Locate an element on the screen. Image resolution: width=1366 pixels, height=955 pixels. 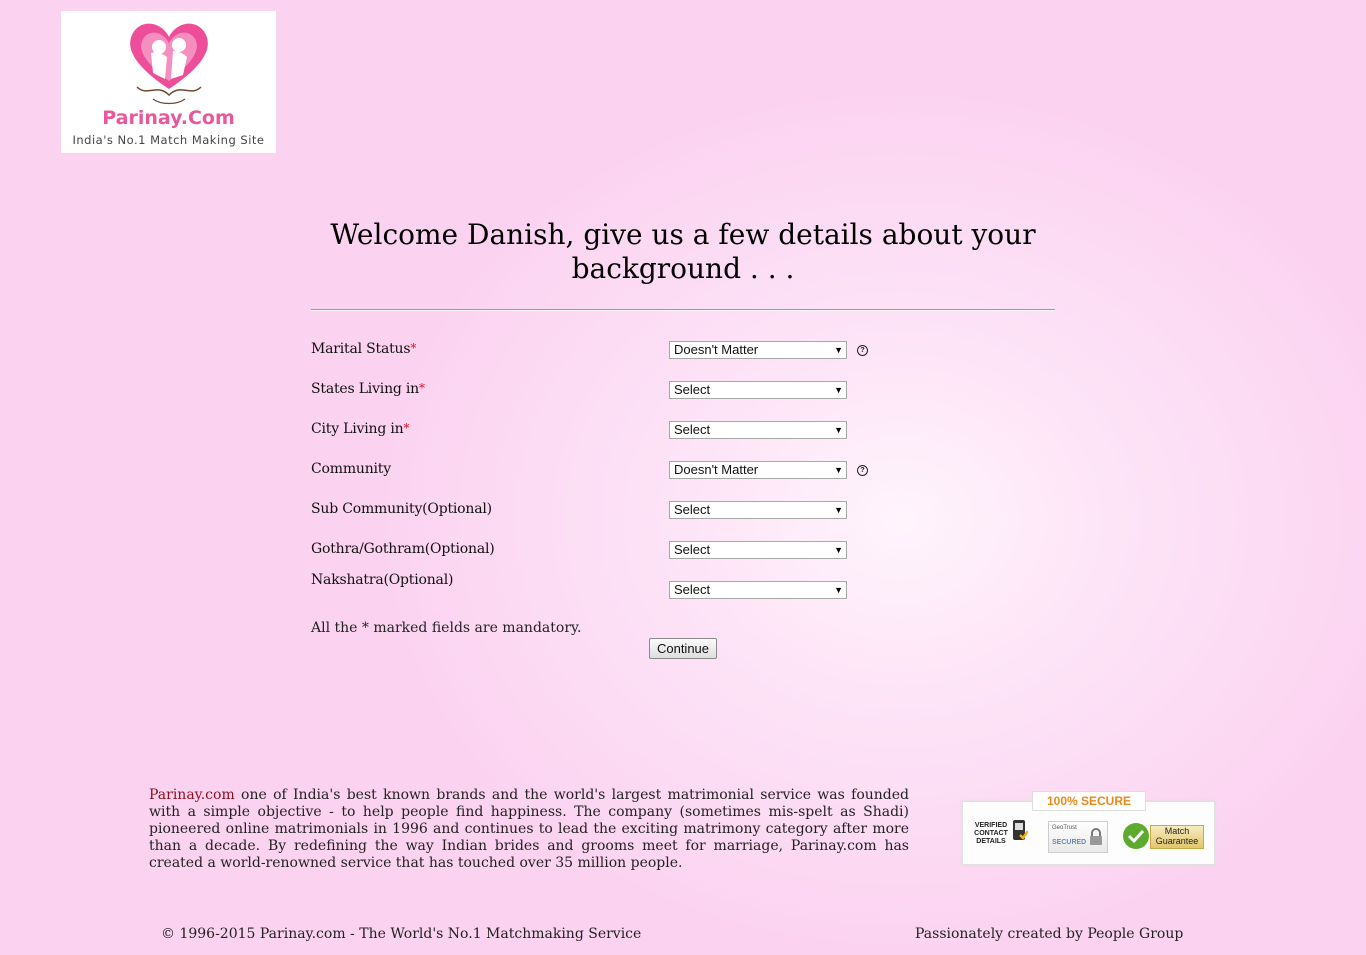
checkmark-icon is located at coordinates (1136, 836).